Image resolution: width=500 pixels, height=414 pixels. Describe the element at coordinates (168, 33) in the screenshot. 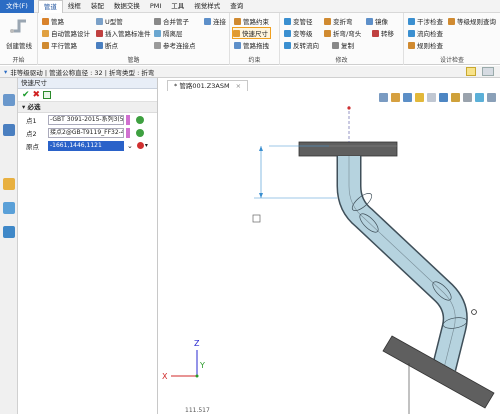

I see `insulation-layer-button: 隔离层` at that location.